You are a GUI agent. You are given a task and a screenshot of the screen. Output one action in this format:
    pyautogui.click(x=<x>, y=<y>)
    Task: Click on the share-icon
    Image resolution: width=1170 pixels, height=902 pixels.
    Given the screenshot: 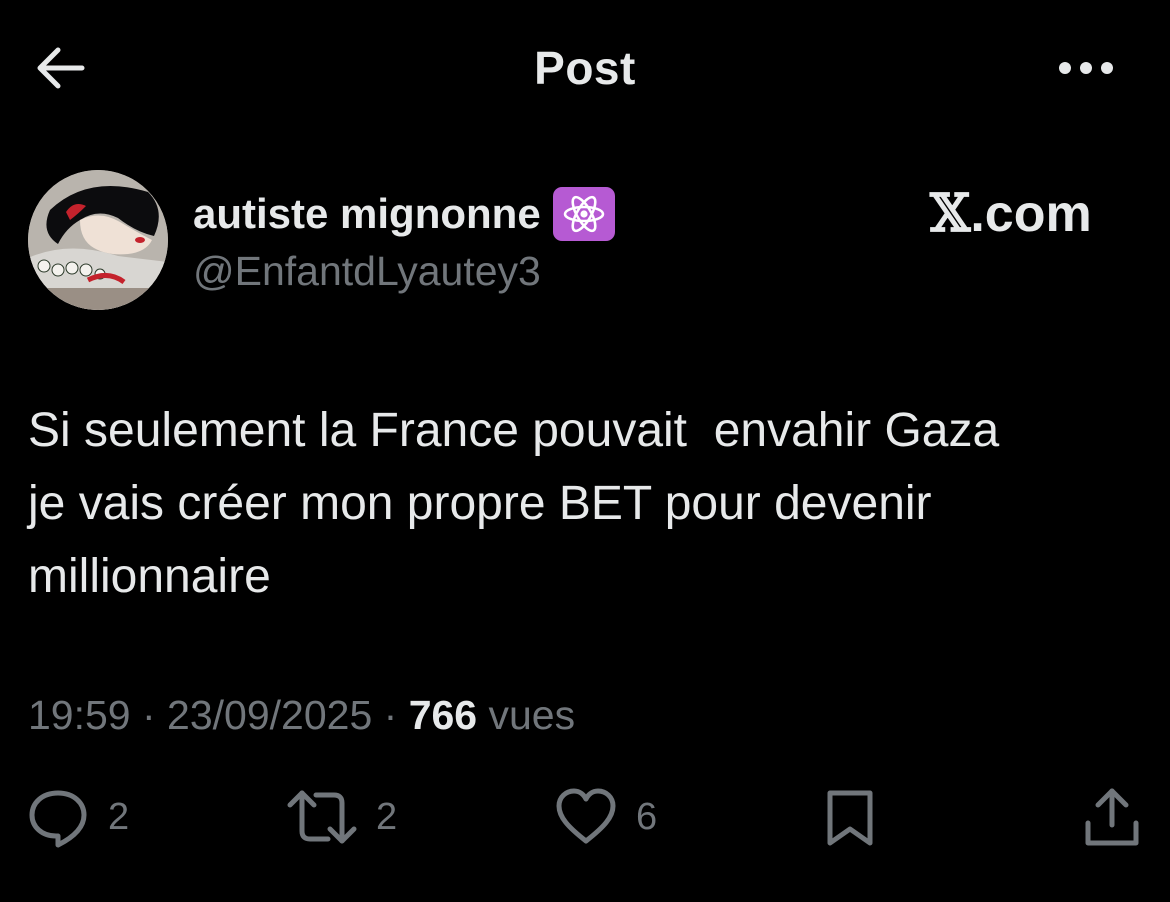 What is the action you would take?
    pyautogui.click(x=1112, y=817)
    